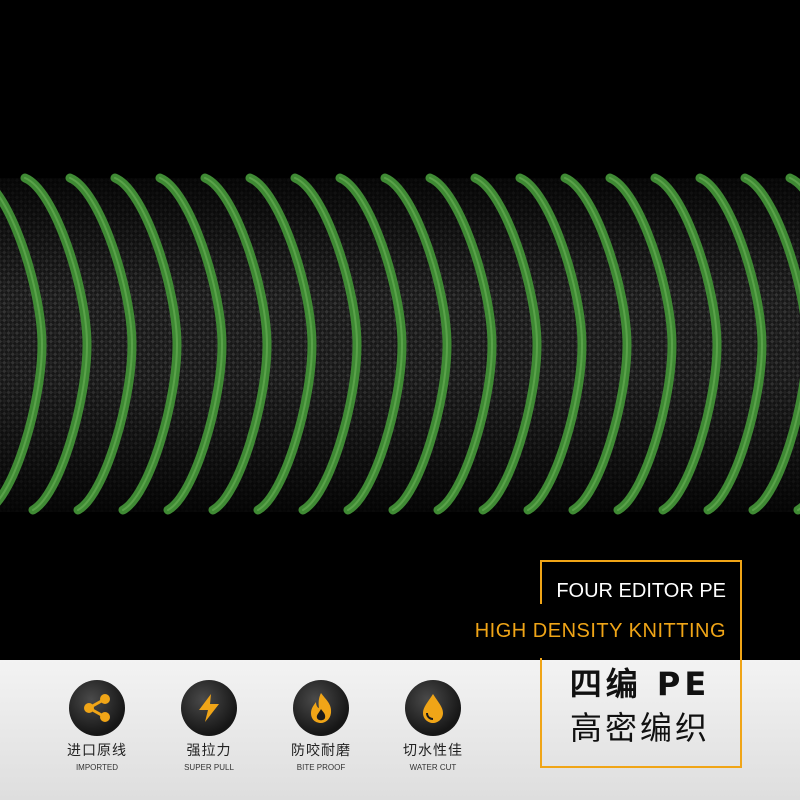  What do you see at coordinates (209, 751) in the screenshot?
I see `feature-label-cn: 强拉力` at bounding box center [209, 751].